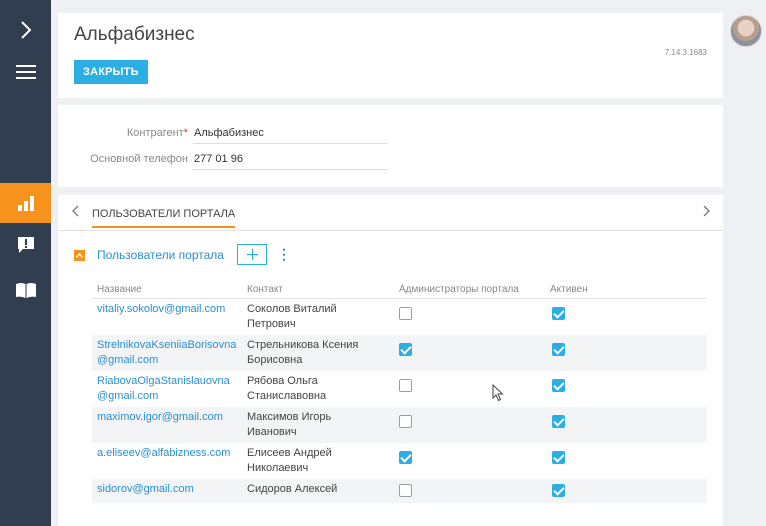  What do you see at coordinates (498, 393) in the screenshot?
I see `mouse-cursor-icon` at bounding box center [498, 393].